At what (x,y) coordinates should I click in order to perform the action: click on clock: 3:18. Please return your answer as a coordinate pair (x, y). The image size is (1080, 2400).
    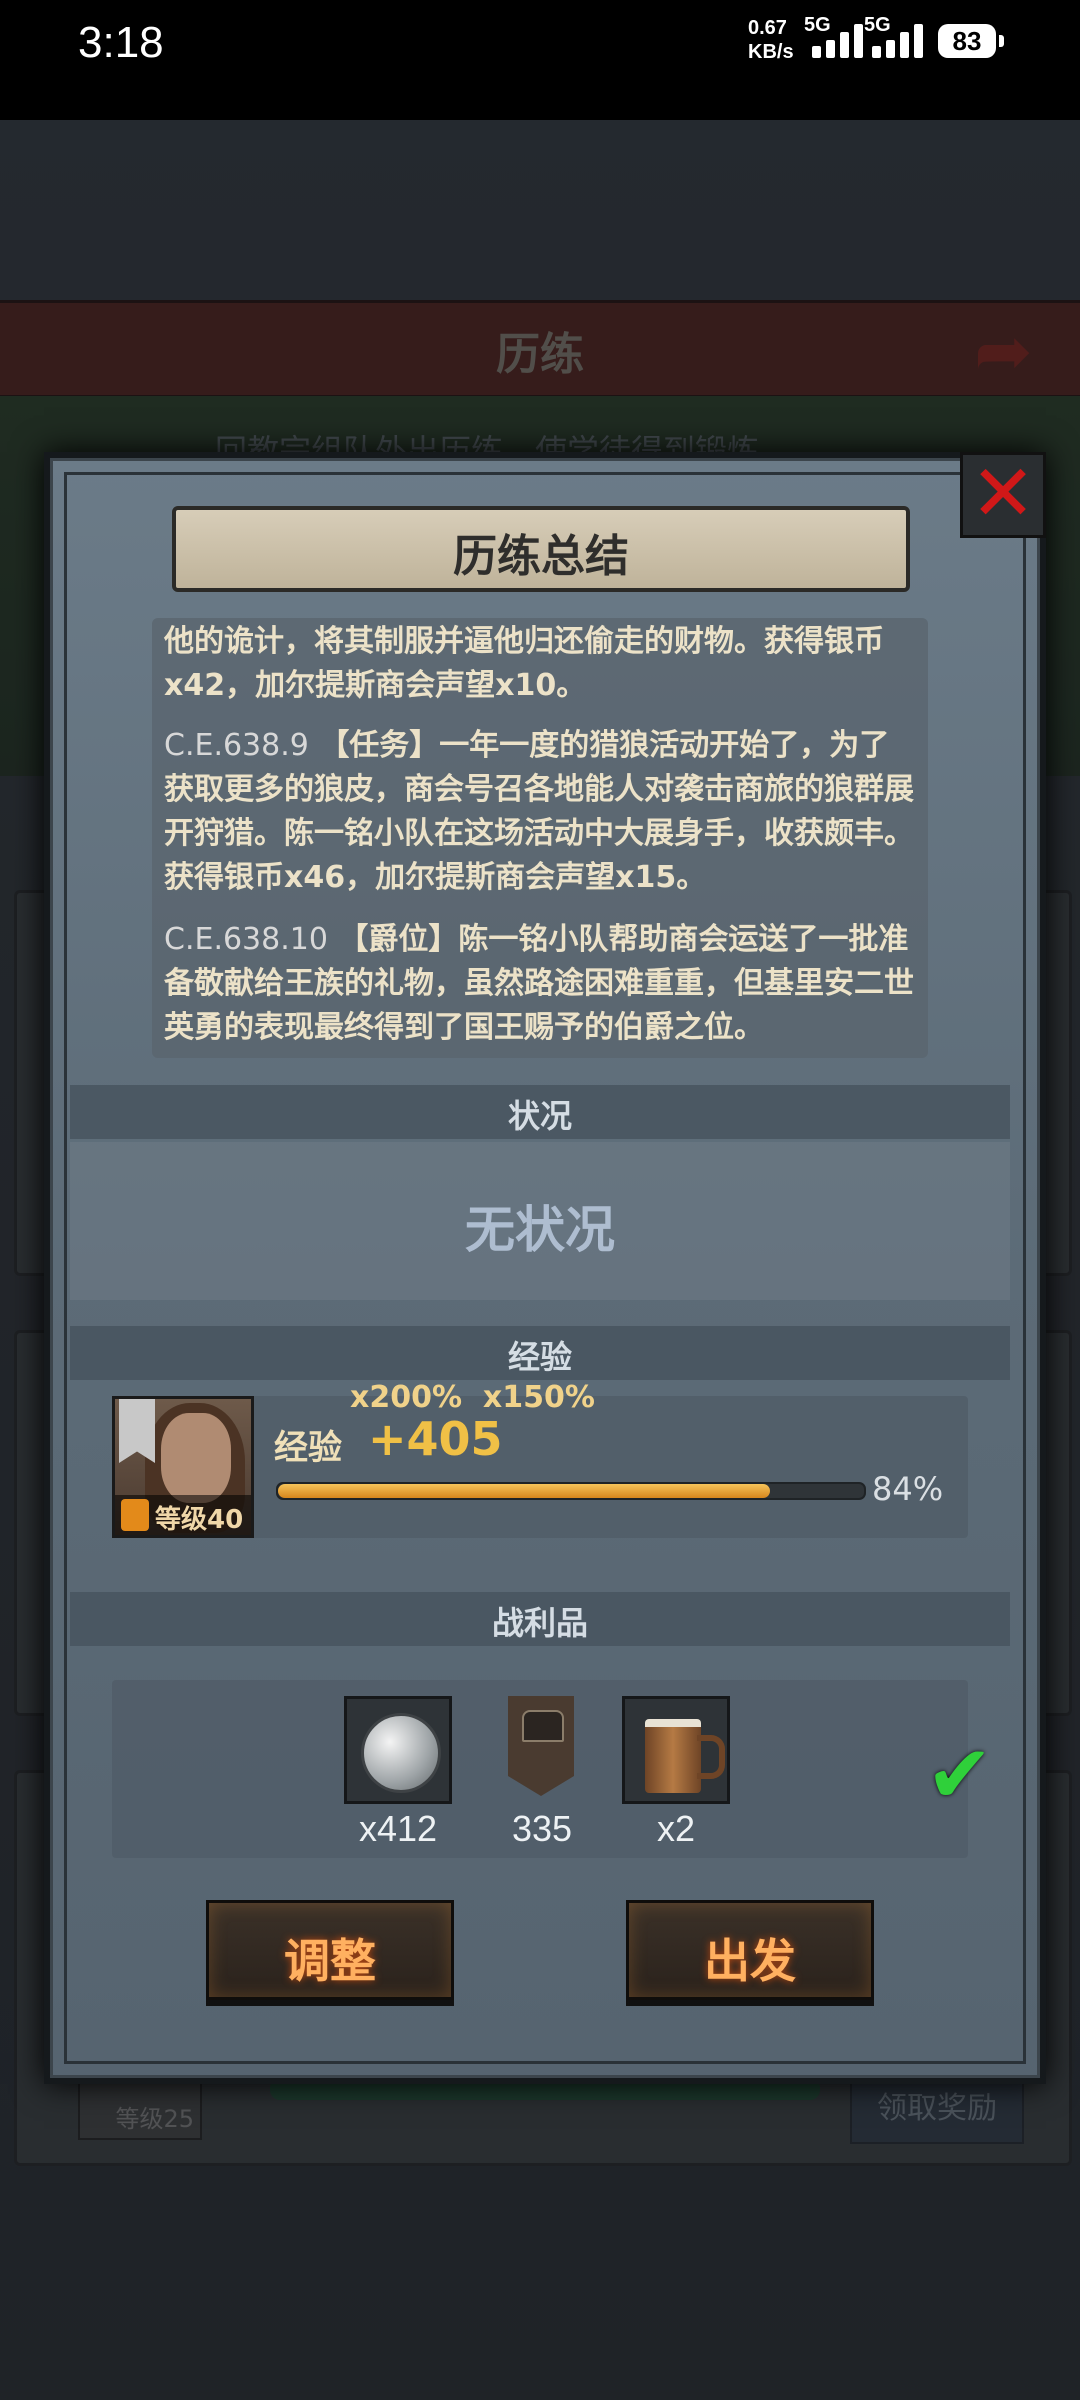
    Looking at the image, I should click on (121, 42).